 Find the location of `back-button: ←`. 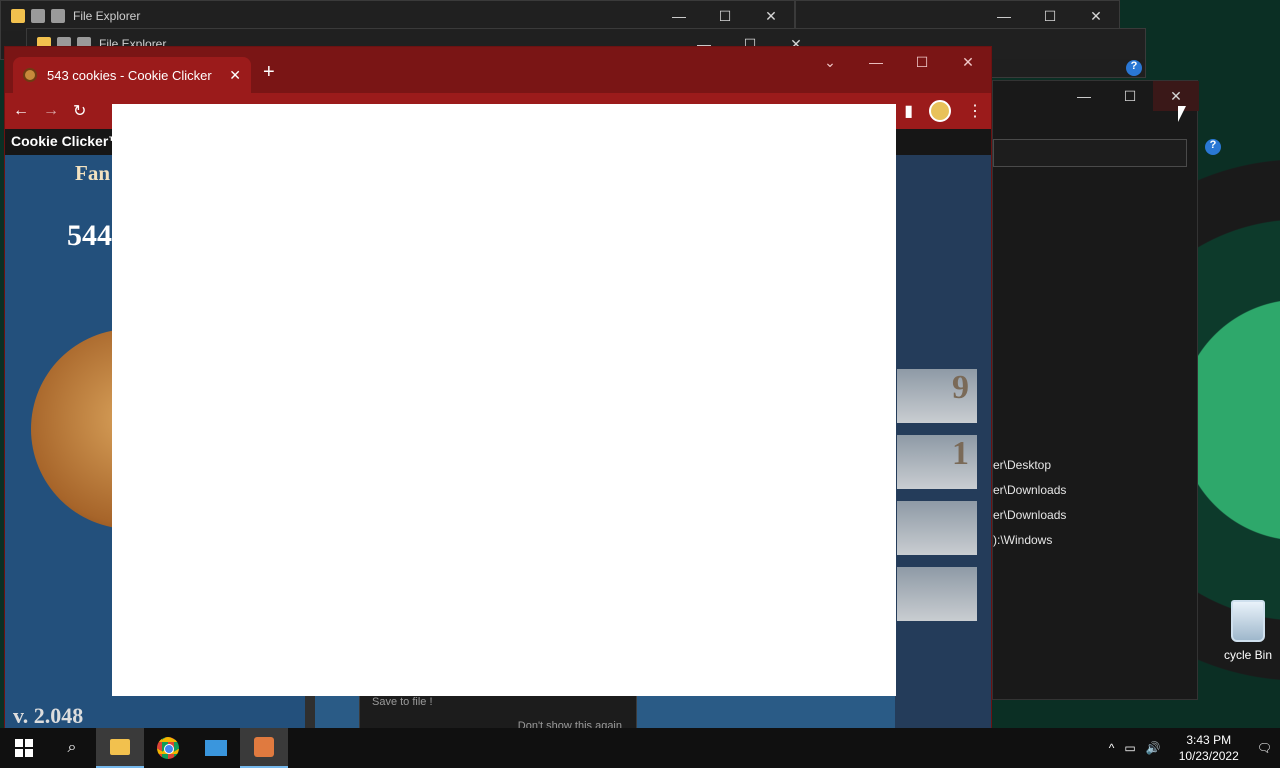

back-button: ← is located at coordinates (21, 111).